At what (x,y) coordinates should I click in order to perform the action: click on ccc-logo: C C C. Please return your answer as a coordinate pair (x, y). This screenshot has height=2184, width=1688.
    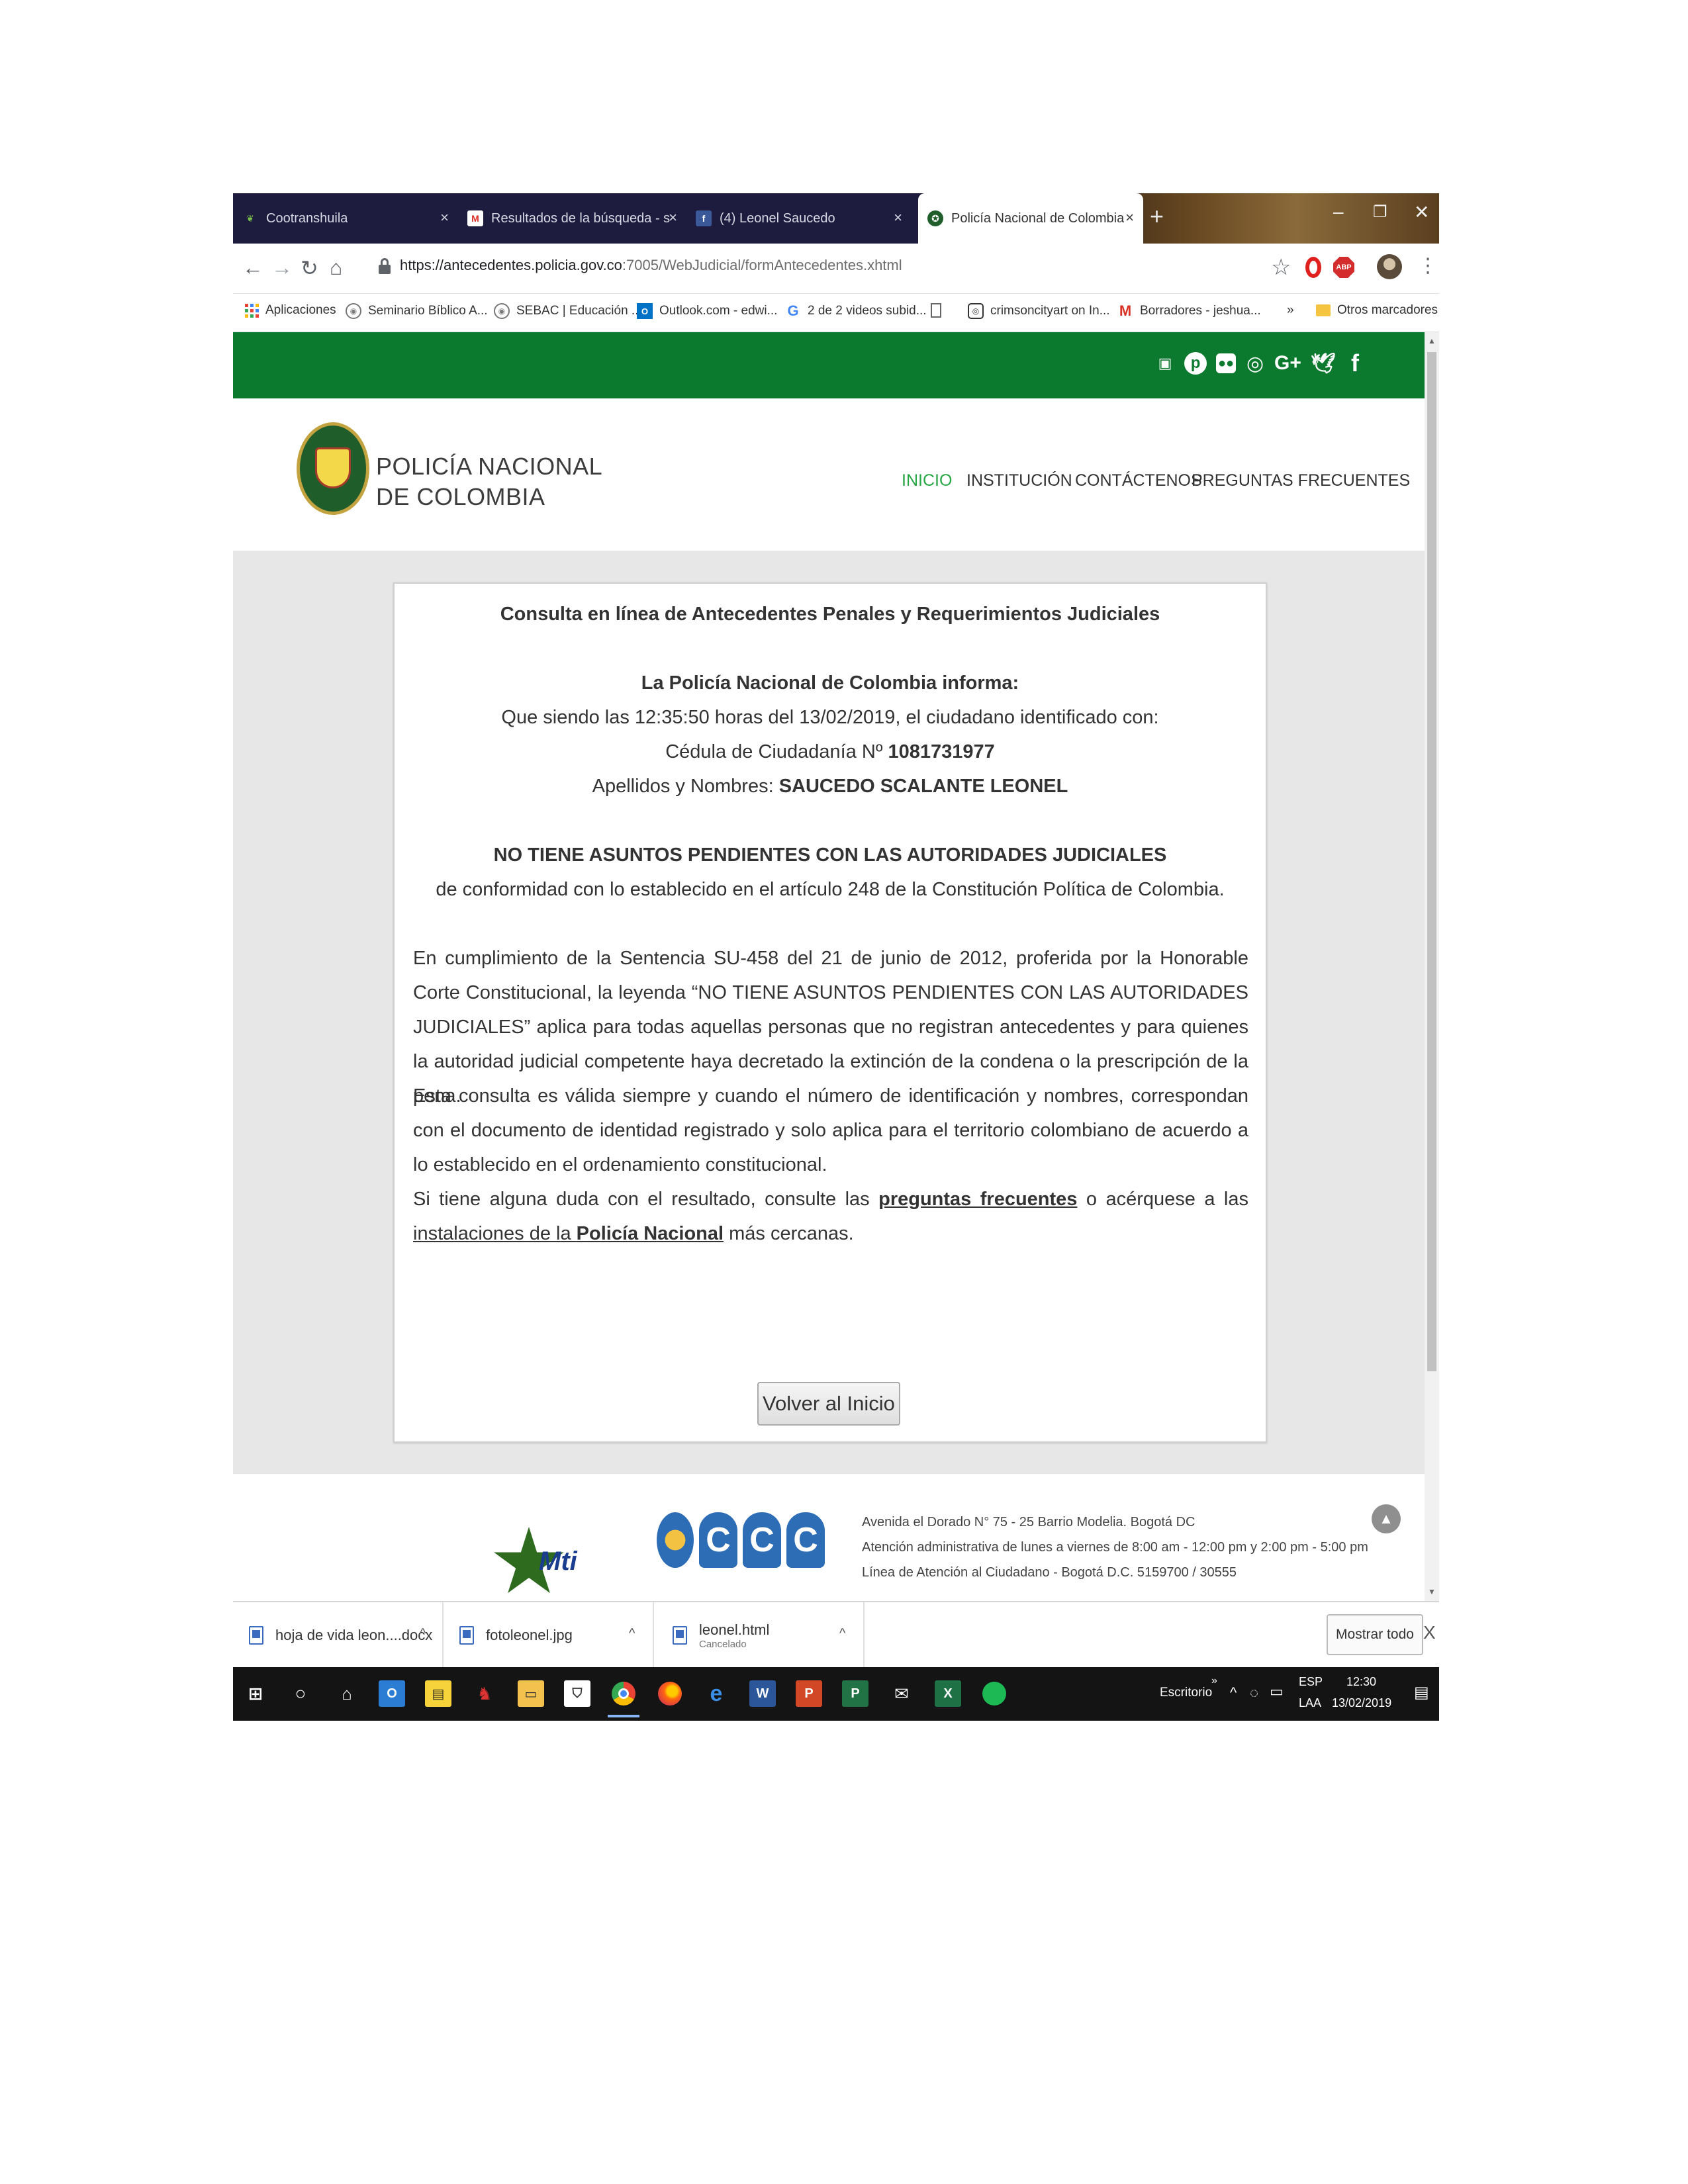
    Looking at the image, I should click on (741, 1540).